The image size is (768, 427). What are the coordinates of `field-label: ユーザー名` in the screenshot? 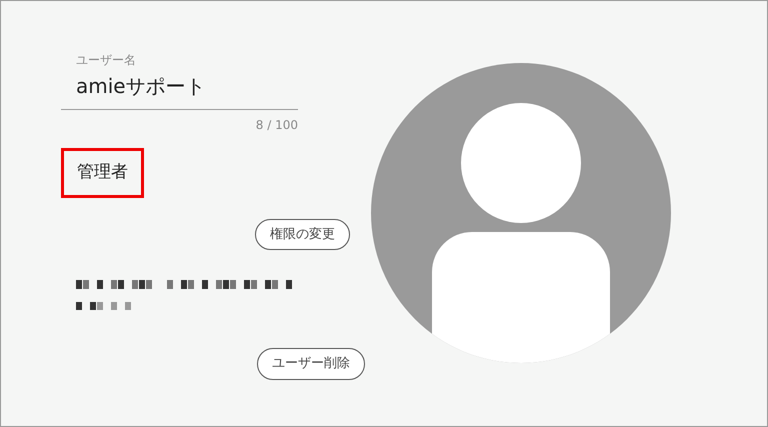 It's located at (106, 60).